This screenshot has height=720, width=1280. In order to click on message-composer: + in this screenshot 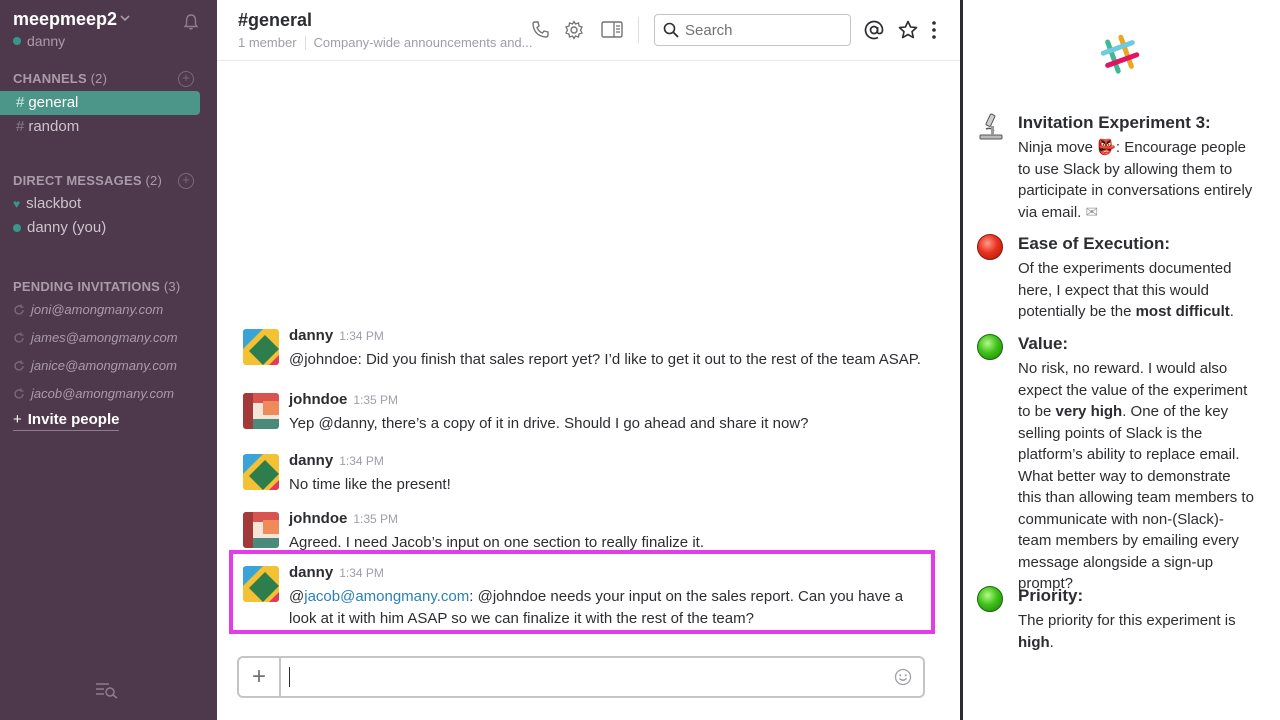, I will do `click(581, 677)`.